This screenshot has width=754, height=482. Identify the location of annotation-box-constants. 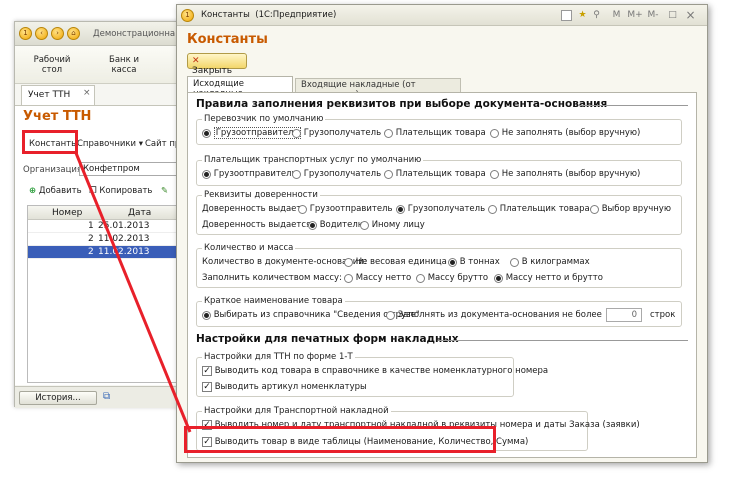
(50, 142).